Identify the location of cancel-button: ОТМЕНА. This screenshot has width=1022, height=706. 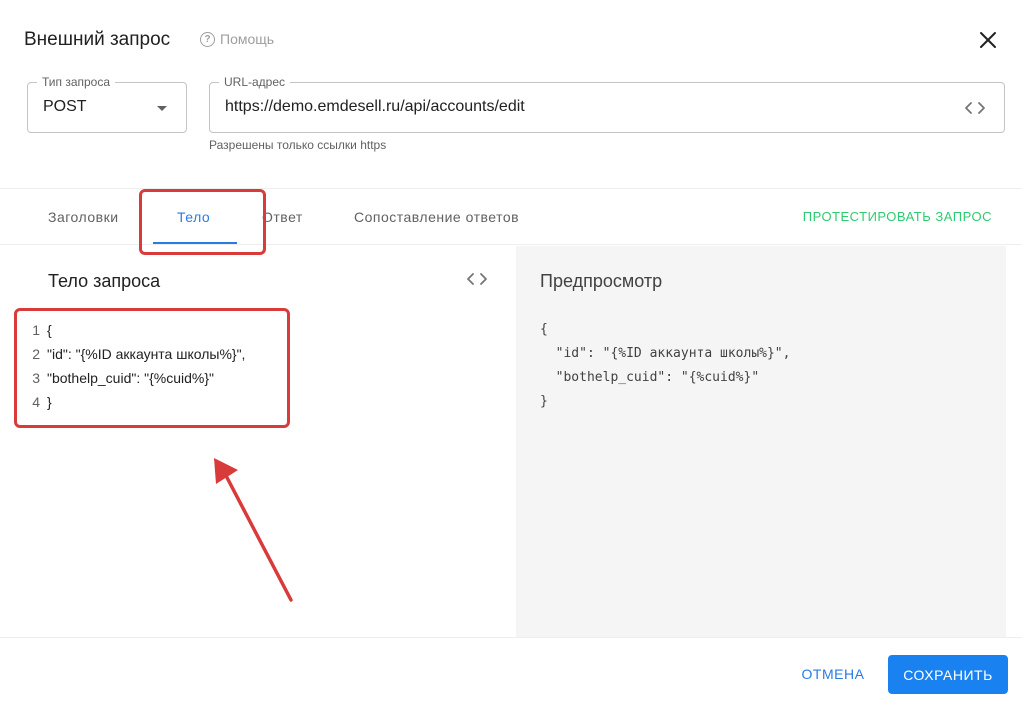
(833, 674).